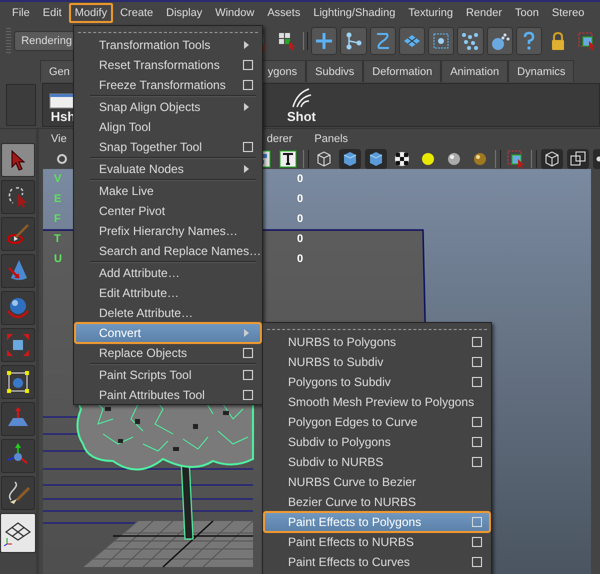 The image size is (600, 574). I want to click on manipulator-icon, so click(18, 382).